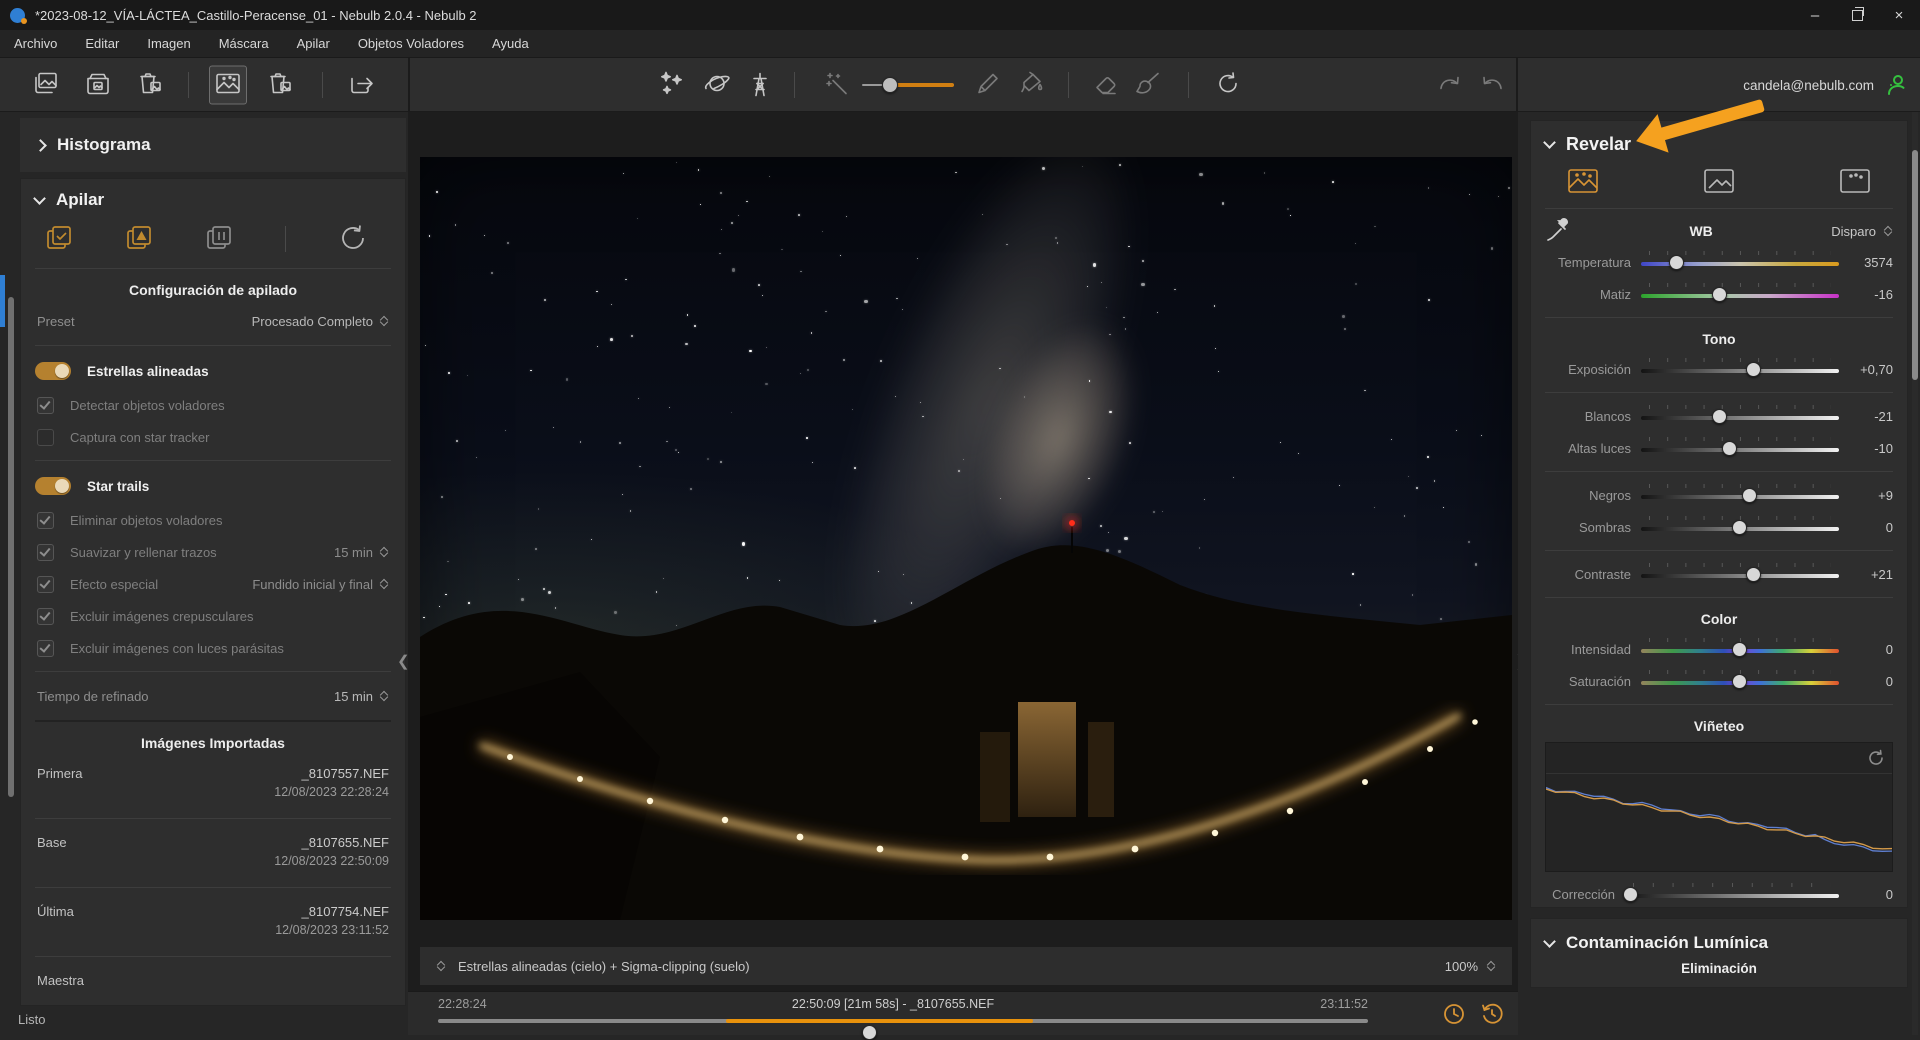 This screenshot has height=1040, width=1920. What do you see at coordinates (1915, 573) in the screenshot?
I see `right-scrollbar` at bounding box center [1915, 573].